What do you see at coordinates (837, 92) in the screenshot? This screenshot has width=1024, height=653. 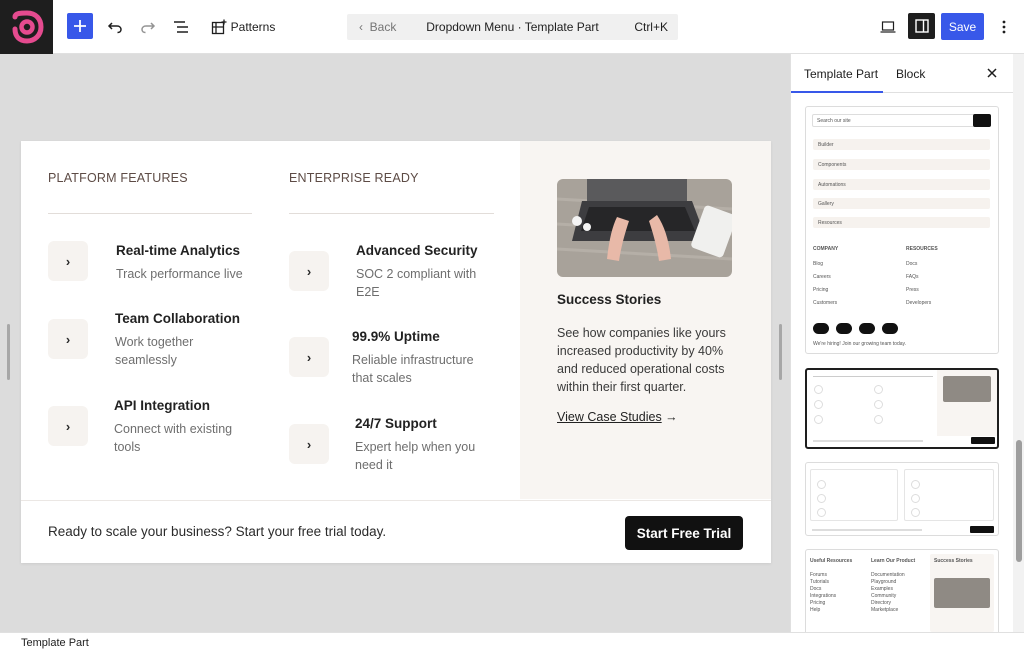 I see `active-tab-indicator` at bounding box center [837, 92].